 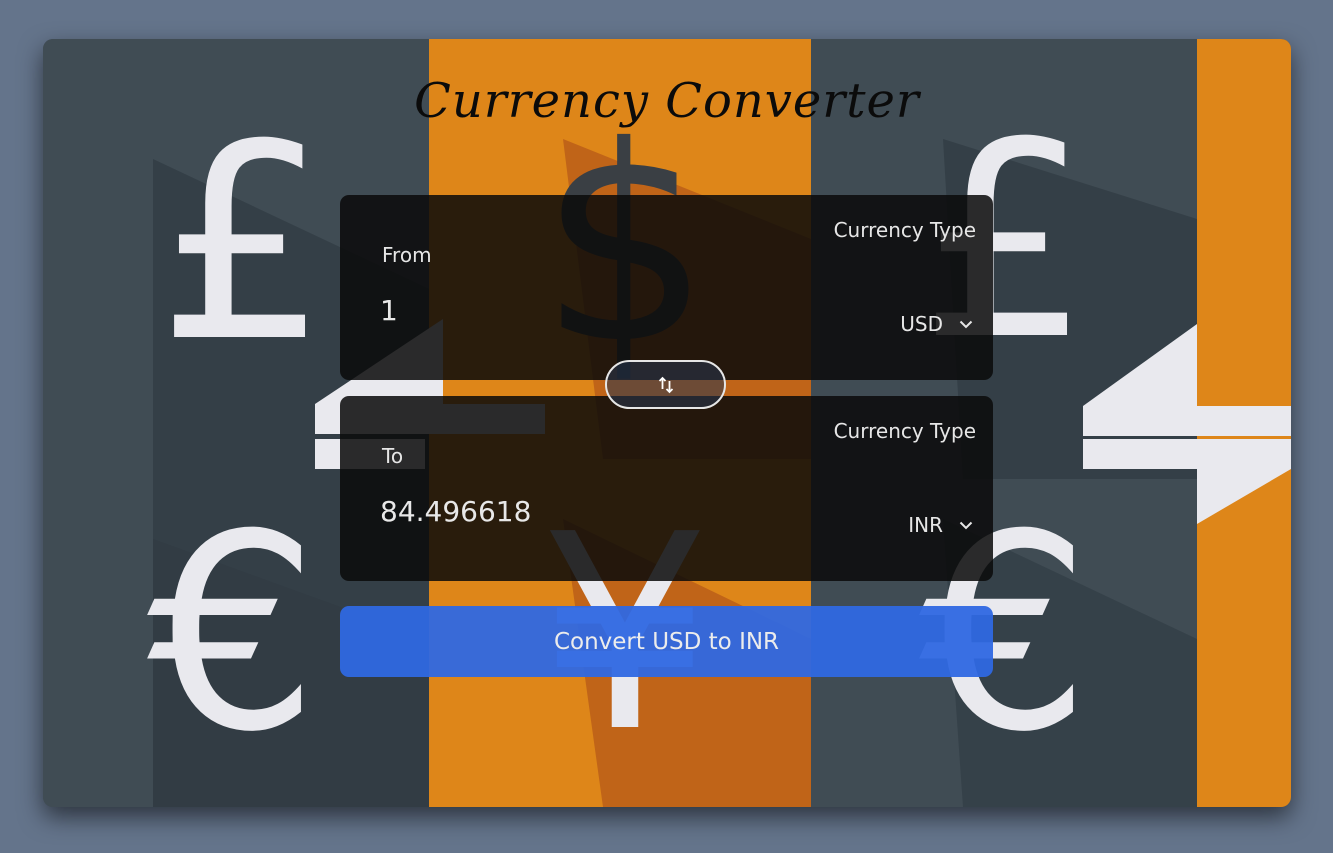 What do you see at coordinates (667, 101) in the screenshot?
I see `app-title: Currency Converter` at bounding box center [667, 101].